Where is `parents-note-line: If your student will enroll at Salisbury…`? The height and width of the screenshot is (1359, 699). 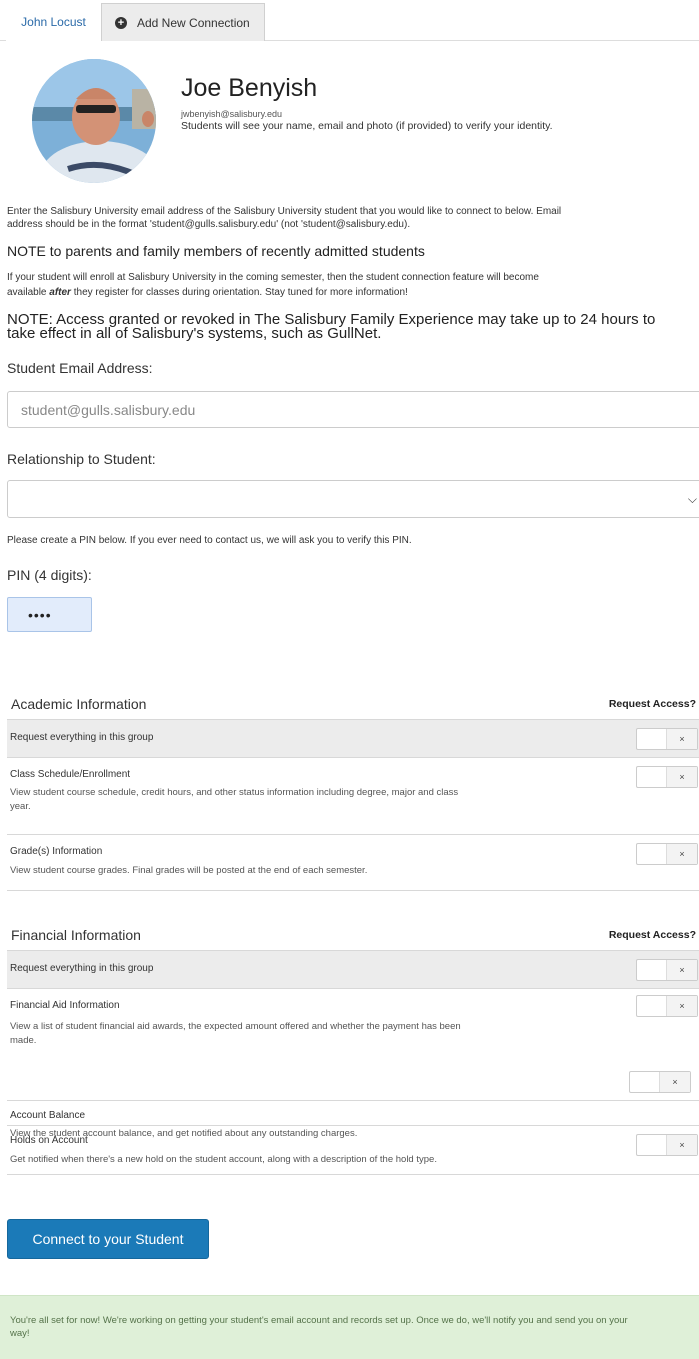
parents-note-line: If your student will enroll at Salisbury… is located at coordinates (273, 277).